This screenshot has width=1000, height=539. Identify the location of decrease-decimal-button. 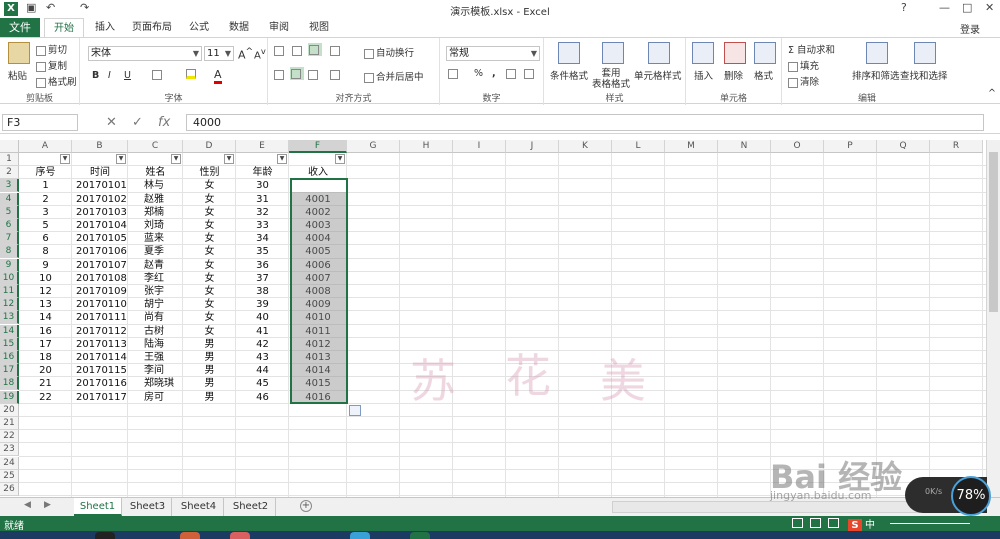
(530, 73).